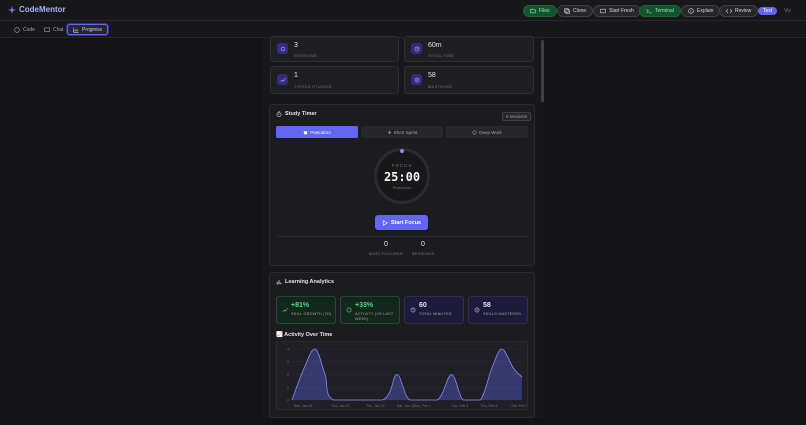  Describe the element at coordinates (423, 253) in the screenshot. I see `sessions-label: SESSIONS` at that location.